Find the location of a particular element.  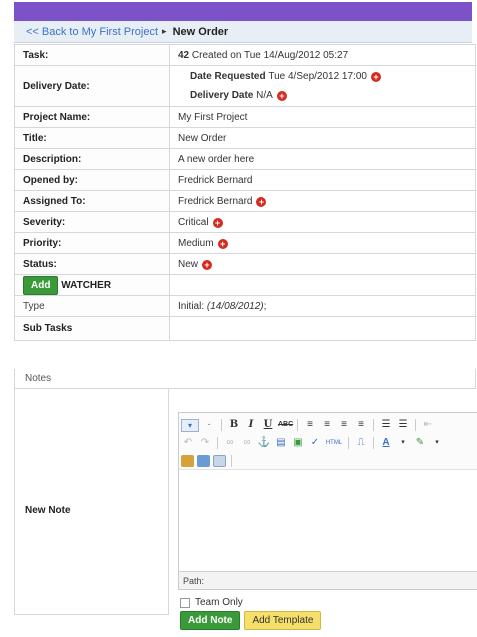

status-value: New is located at coordinates (188, 264).